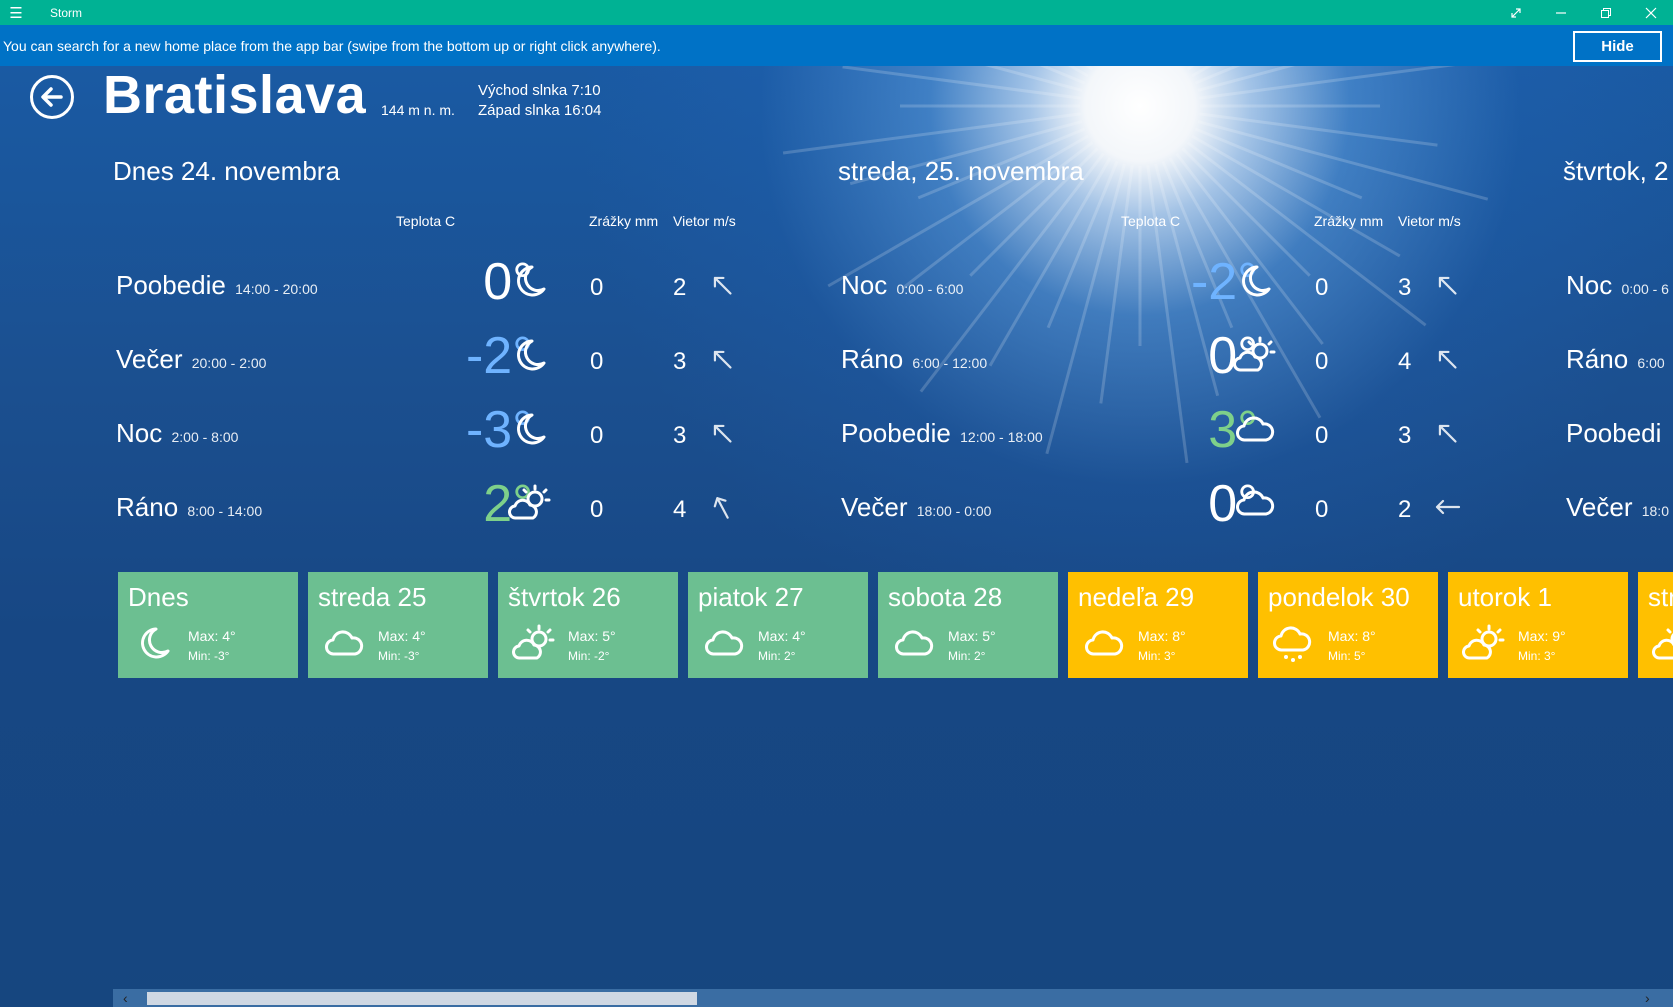 This screenshot has width=1673, height=1007. Describe the element at coordinates (1560, 12) in the screenshot. I see `minimize-icon` at that location.